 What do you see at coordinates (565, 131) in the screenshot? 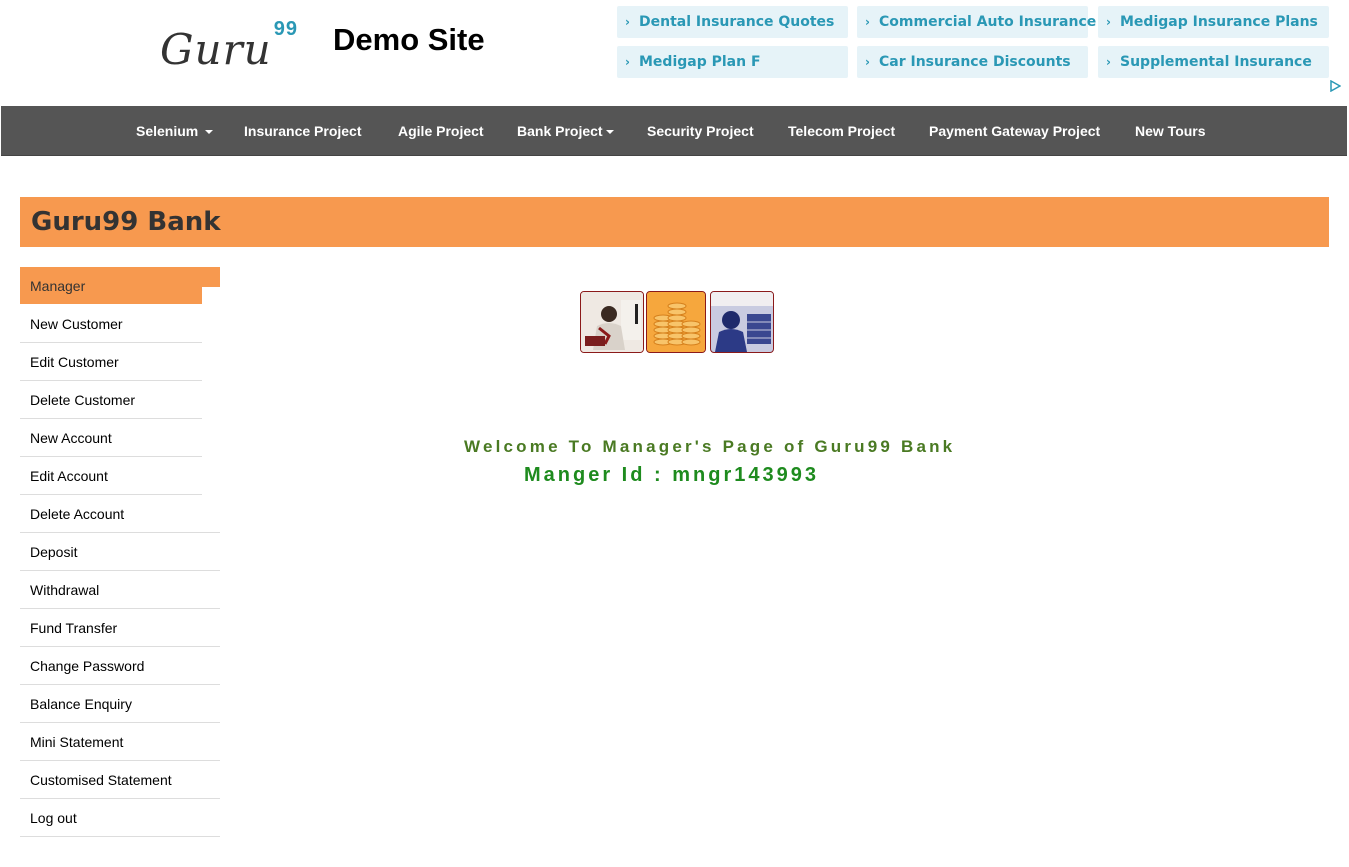
I see `nav-bank-project: Bank Project` at bounding box center [565, 131].